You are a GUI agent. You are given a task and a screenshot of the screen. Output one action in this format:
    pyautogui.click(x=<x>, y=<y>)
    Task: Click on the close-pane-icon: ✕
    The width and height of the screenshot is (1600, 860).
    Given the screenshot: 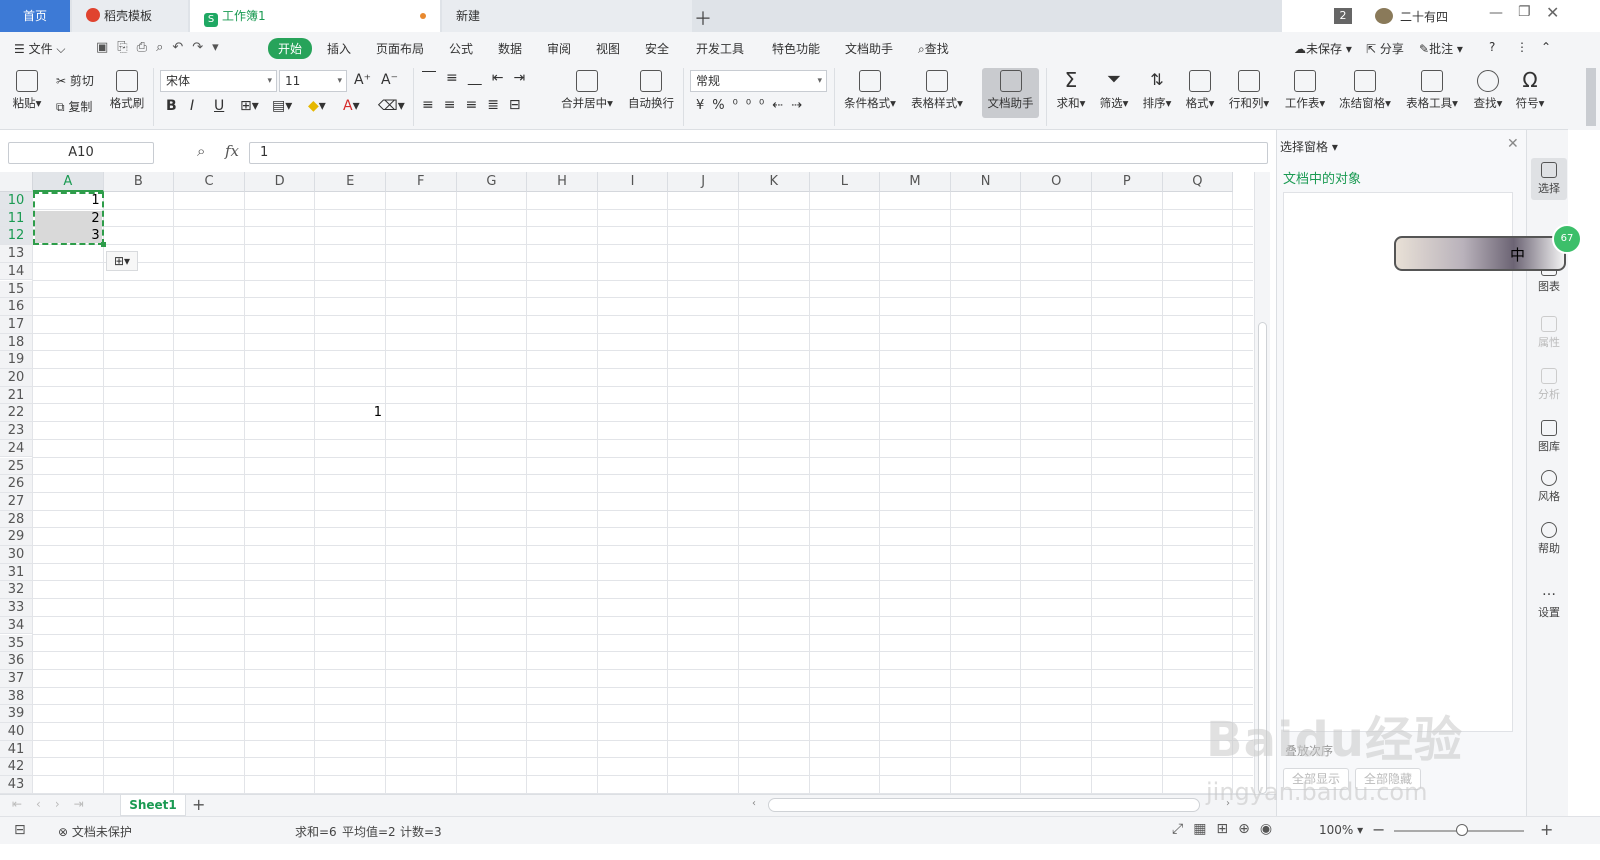 What is the action you would take?
    pyautogui.click(x=1513, y=144)
    